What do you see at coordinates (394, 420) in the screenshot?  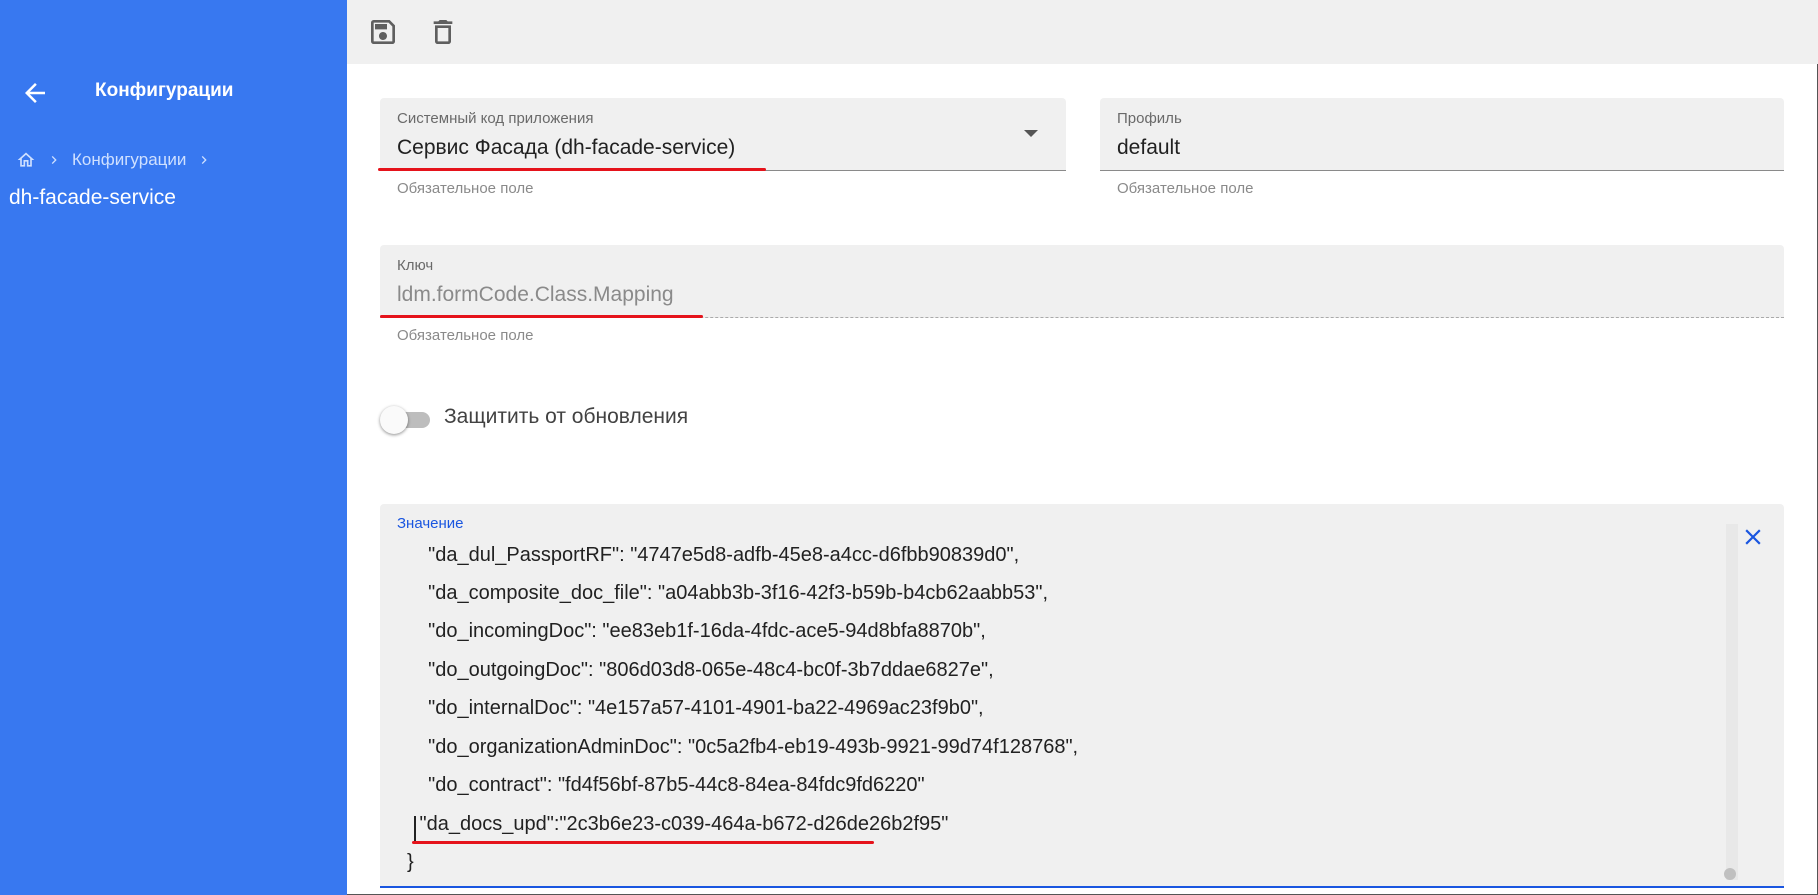 I see `toggle-thumb` at bounding box center [394, 420].